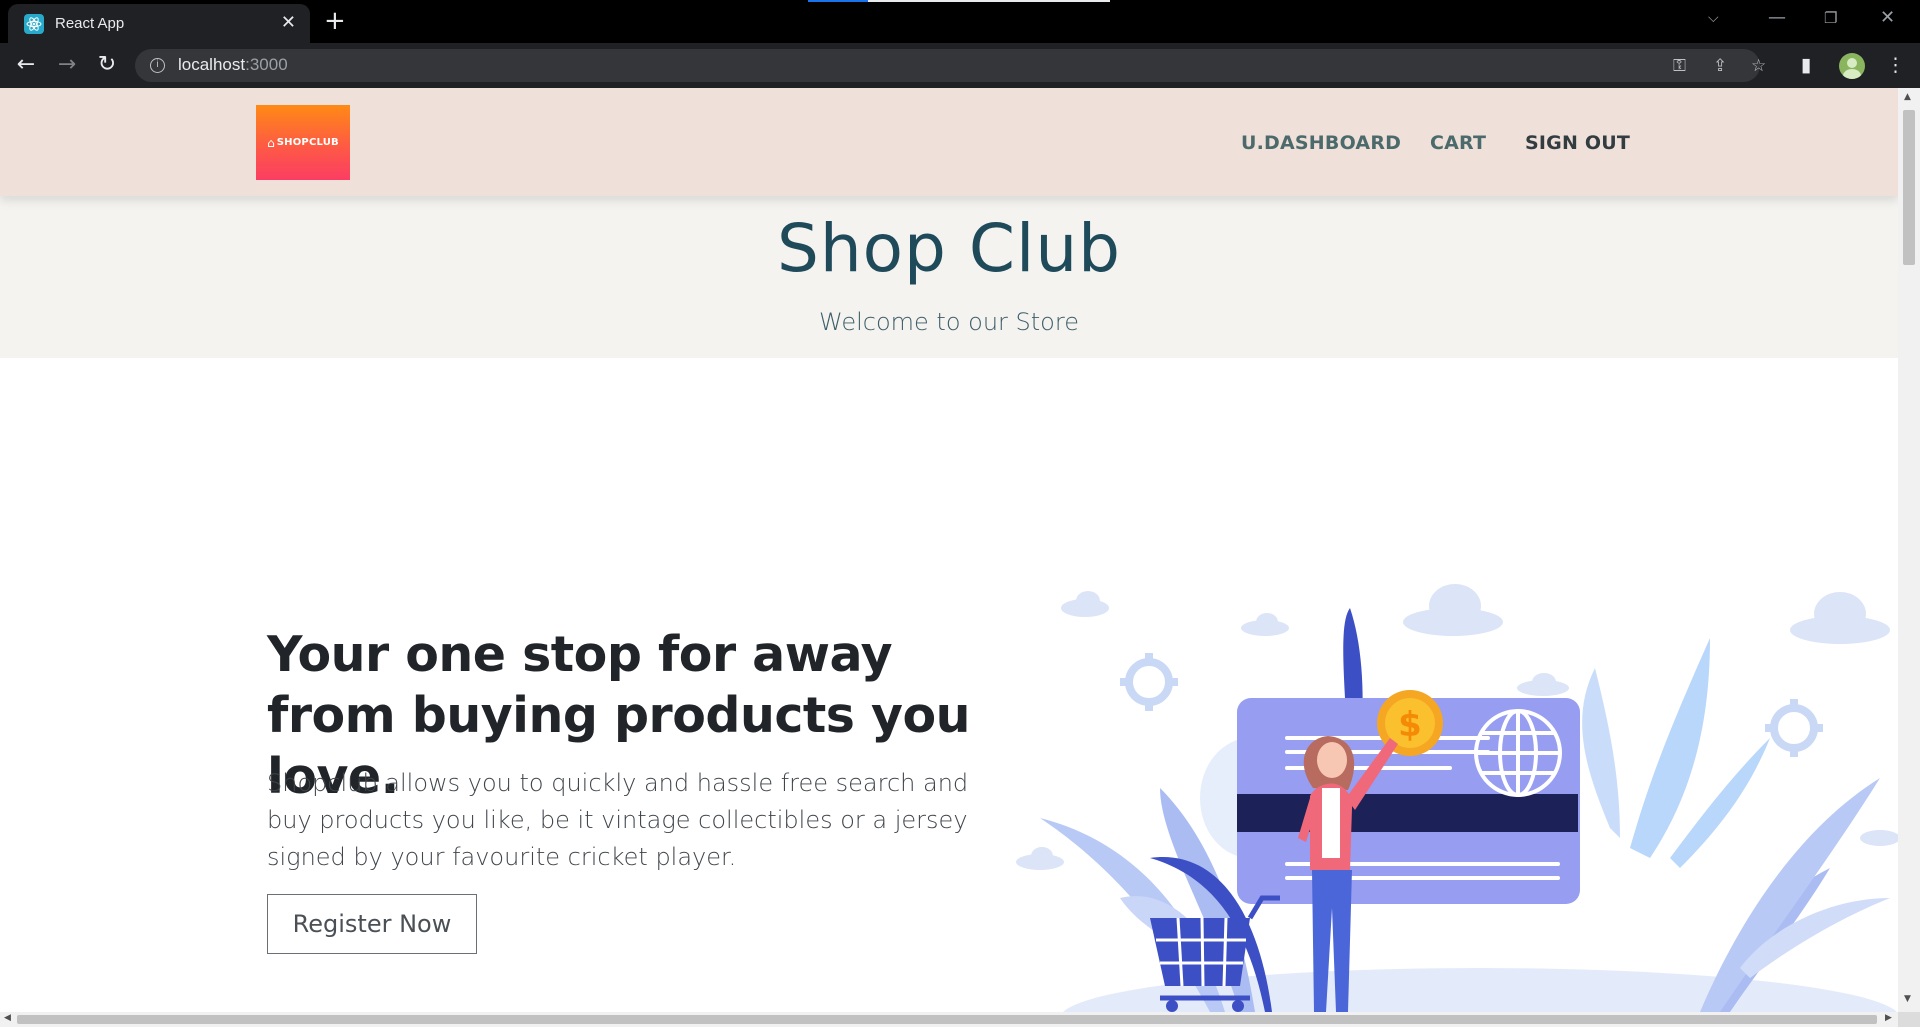 Image resolution: width=1920 pixels, height=1027 pixels. Describe the element at coordinates (107, 65) in the screenshot. I see `reload-icon: ↻` at that location.